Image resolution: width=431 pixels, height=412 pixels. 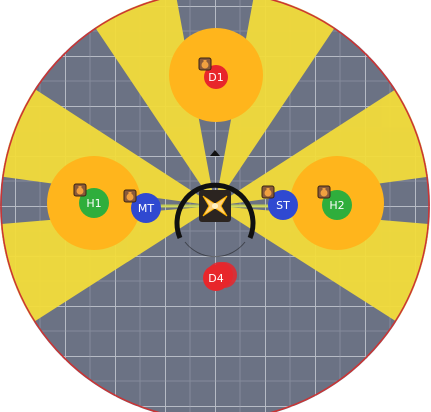 What do you see at coordinates (215, 278) in the screenshot?
I see `player-label: D4` at bounding box center [215, 278].